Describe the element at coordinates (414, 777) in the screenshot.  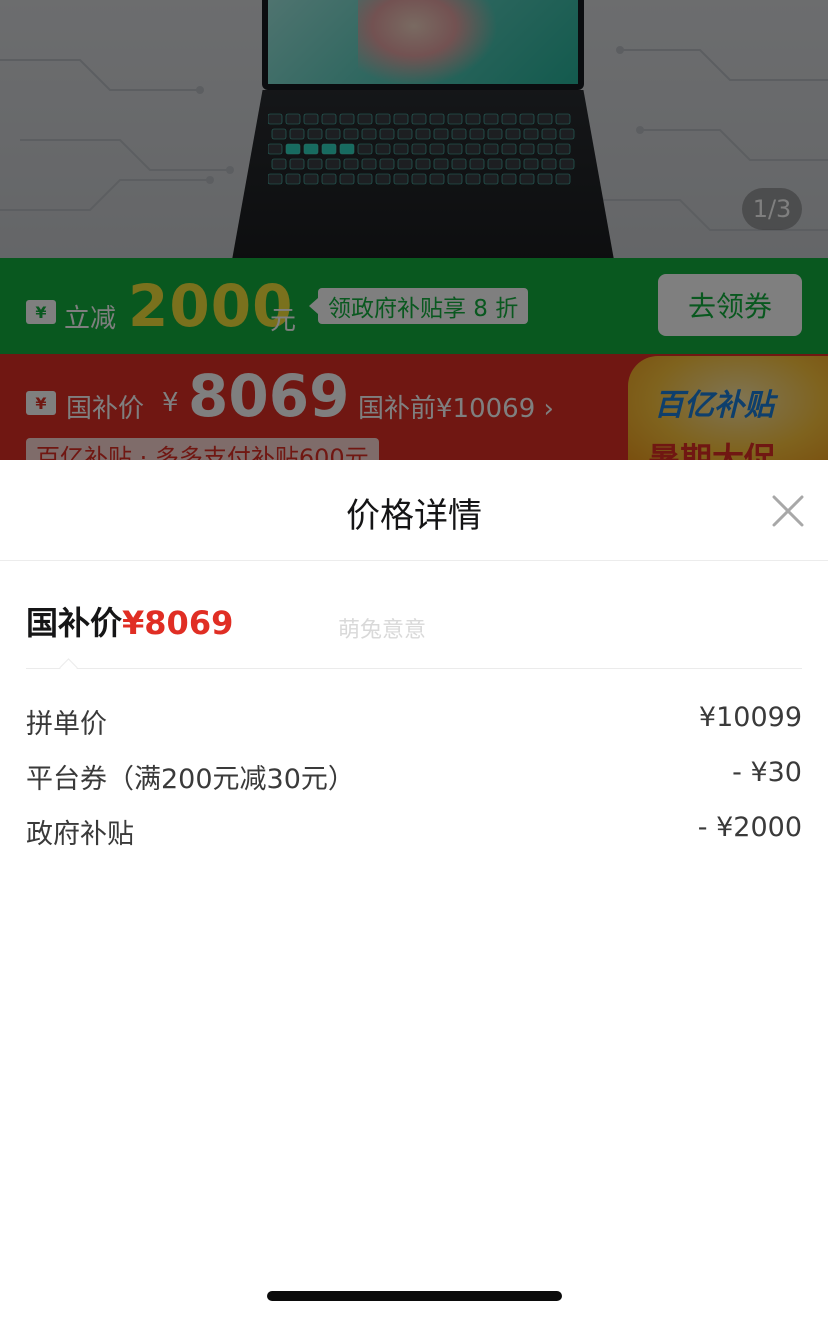
I see `price-line-item: 平台券（满200元减30元） - ¥30` at that location.